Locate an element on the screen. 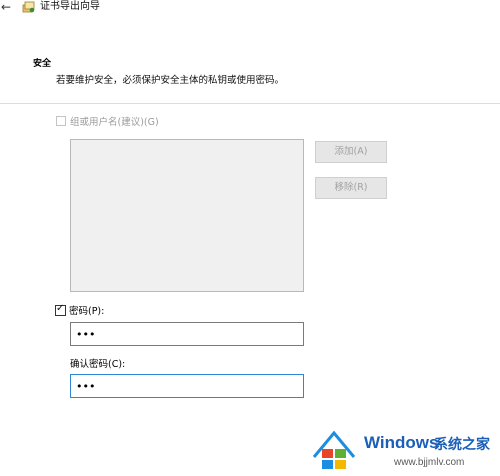 The width and height of the screenshot is (500, 476). window-title: 证书导出向导 is located at coordinates (70, 6).